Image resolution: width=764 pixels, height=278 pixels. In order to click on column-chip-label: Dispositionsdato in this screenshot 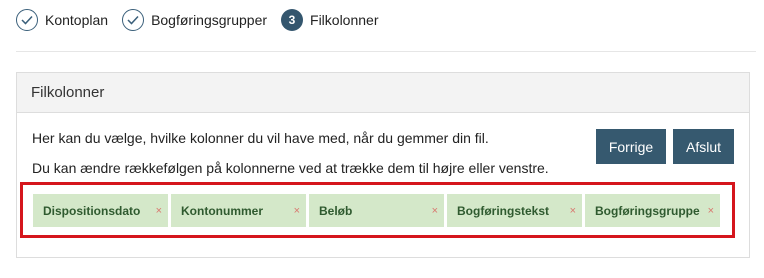, I will do `click(92, 210)`.